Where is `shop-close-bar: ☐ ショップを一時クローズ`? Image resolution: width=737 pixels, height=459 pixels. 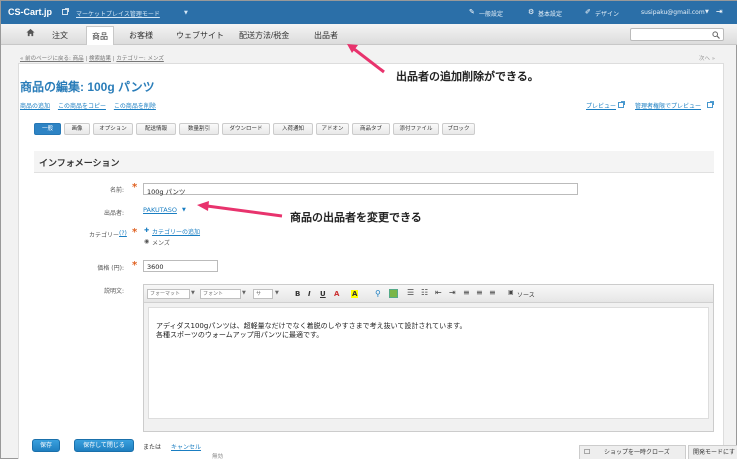 shop-close-bar: ☐ ショップを一時クローズ is located at coordinates (632, 452).